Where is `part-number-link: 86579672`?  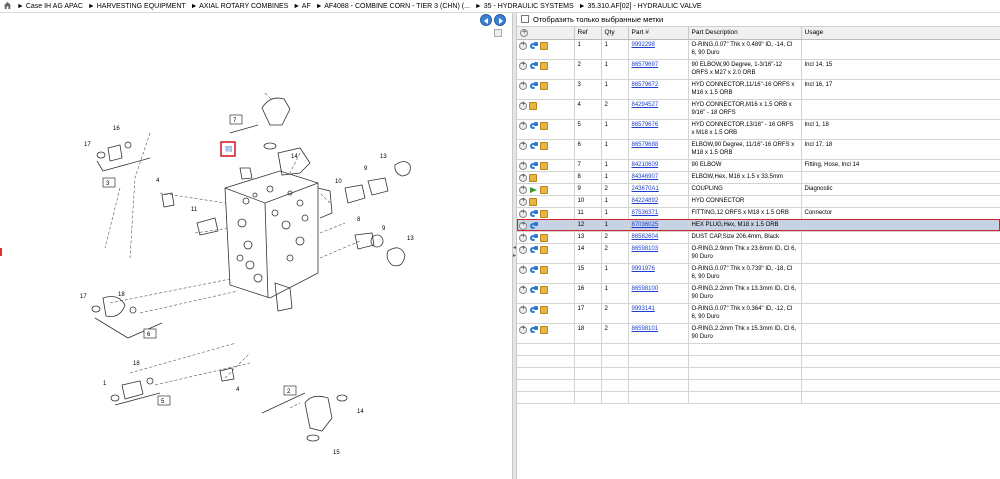 part-number-link: 86579672 is located at coordinates (645, 85).